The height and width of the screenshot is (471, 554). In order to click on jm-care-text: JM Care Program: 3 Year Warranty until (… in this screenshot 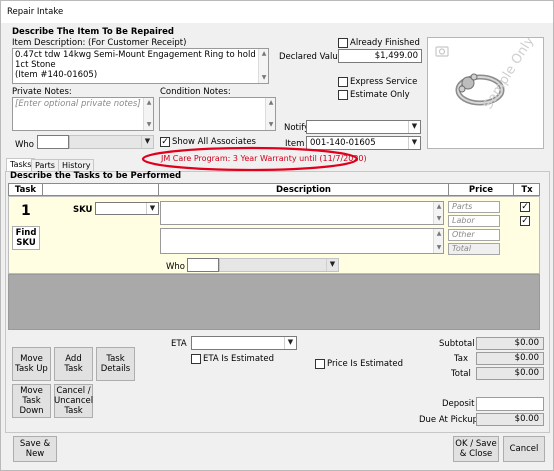, I will do `click(264, 158)`.